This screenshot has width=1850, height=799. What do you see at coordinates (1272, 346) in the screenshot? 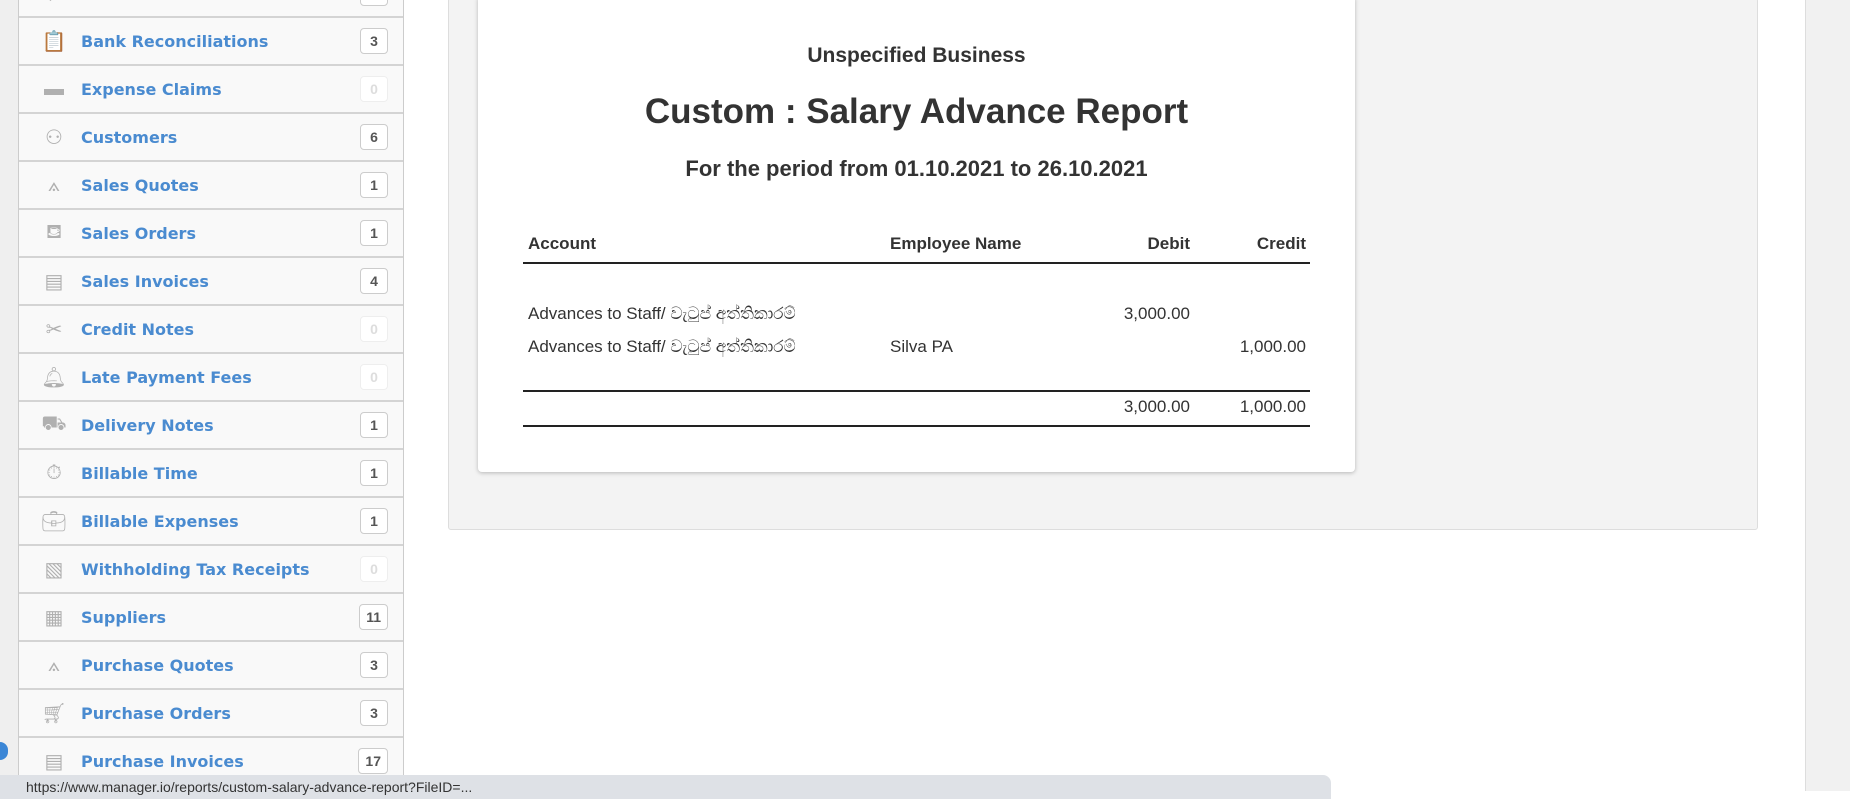
I see `credit-cell: 1,000.00` at bounding box center [1272, 346].